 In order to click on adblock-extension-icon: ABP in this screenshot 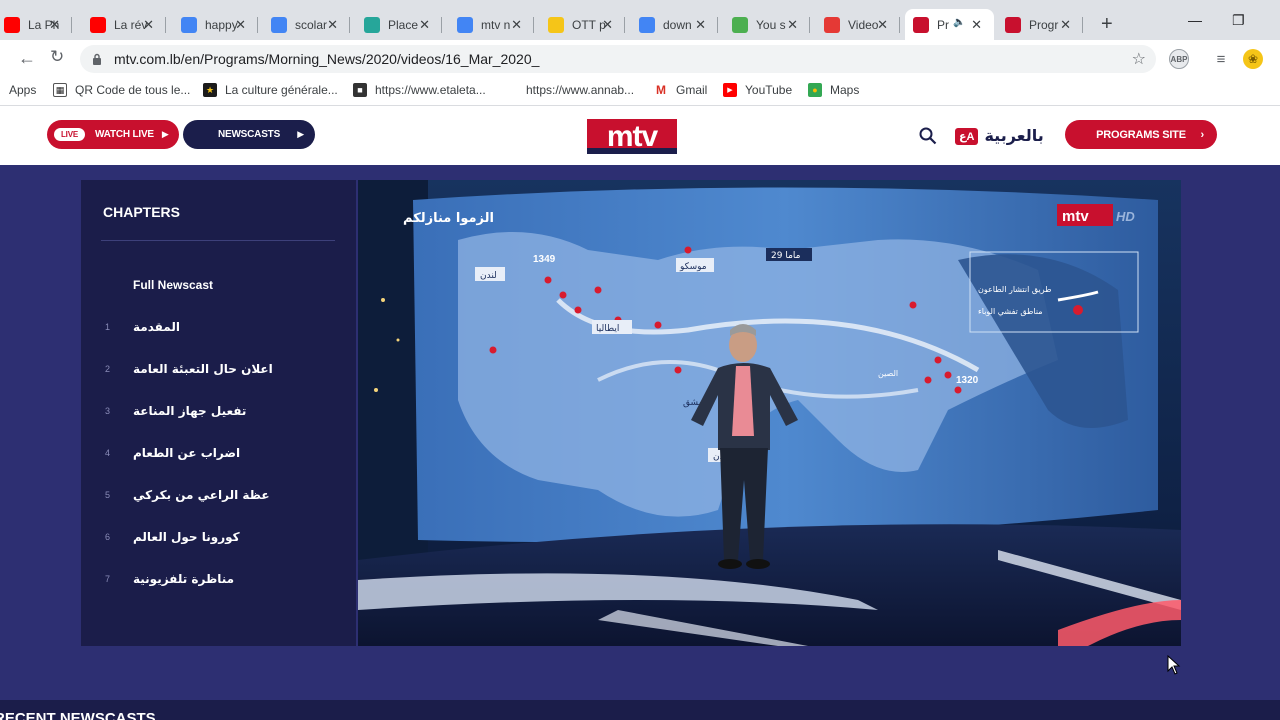, I will do `click(1179, 59)`.